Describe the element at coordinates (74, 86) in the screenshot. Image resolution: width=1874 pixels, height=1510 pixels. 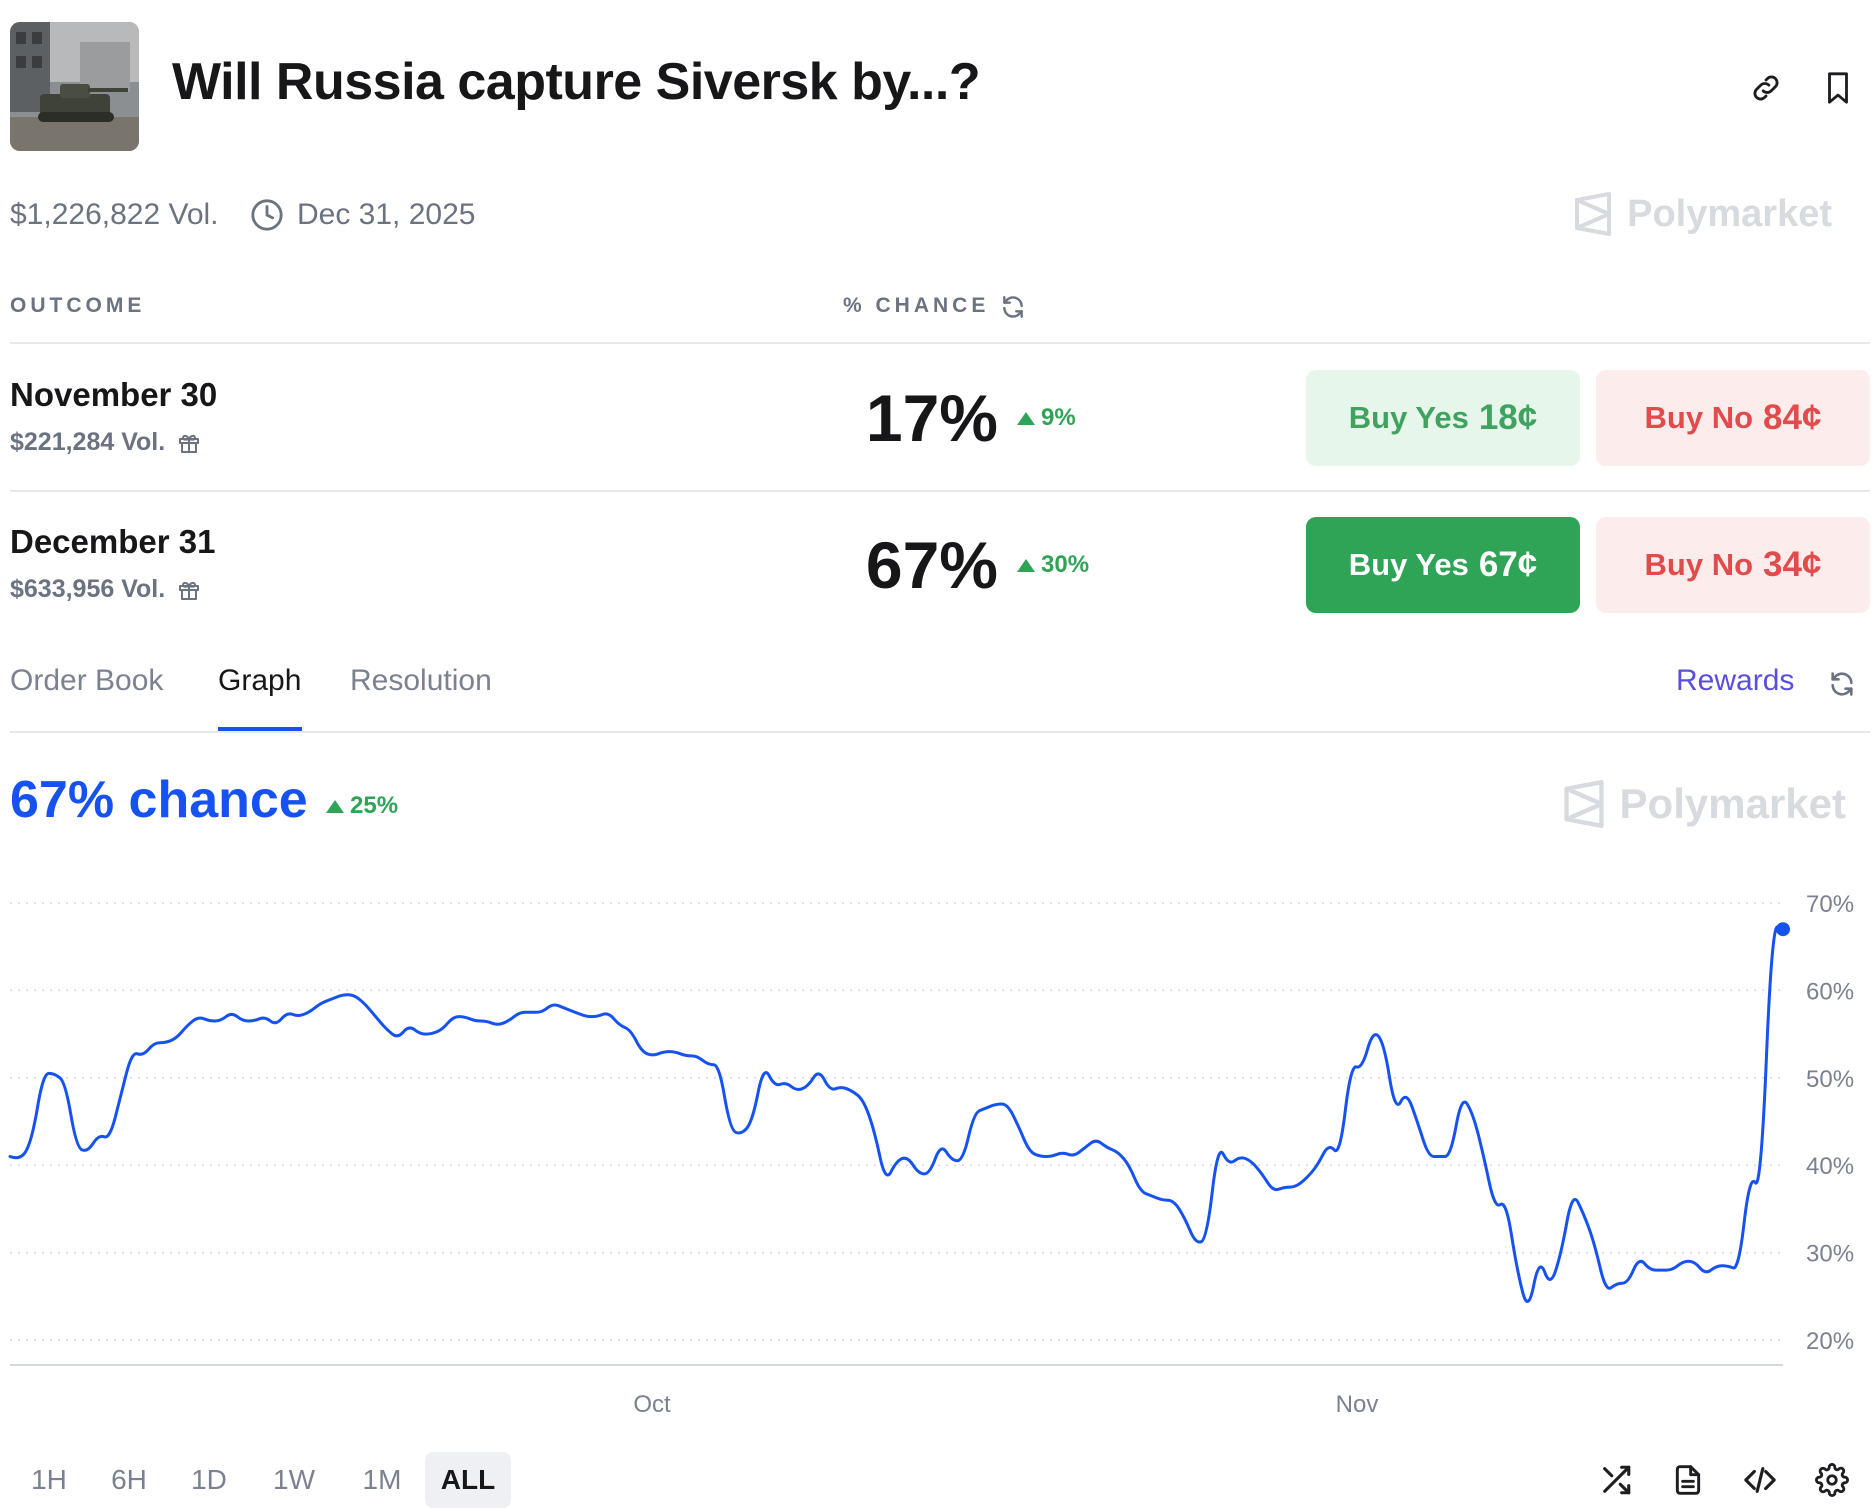
I see `market-thumbnail` at that location.